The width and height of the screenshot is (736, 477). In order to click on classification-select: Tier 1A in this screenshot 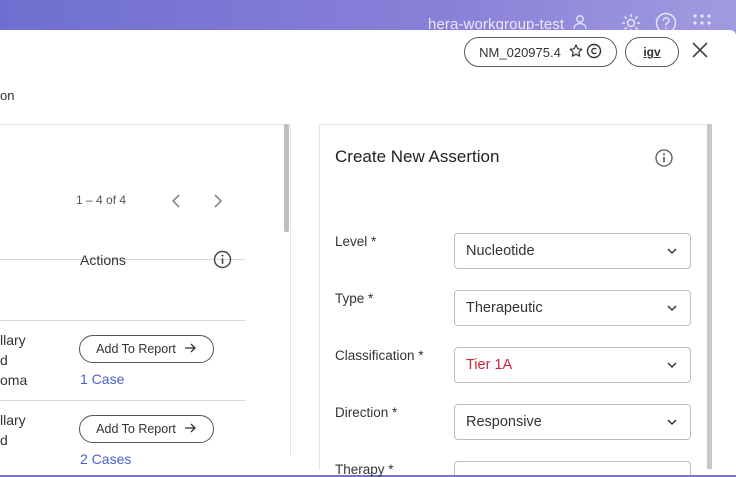, I will do `click(572, 365)`.